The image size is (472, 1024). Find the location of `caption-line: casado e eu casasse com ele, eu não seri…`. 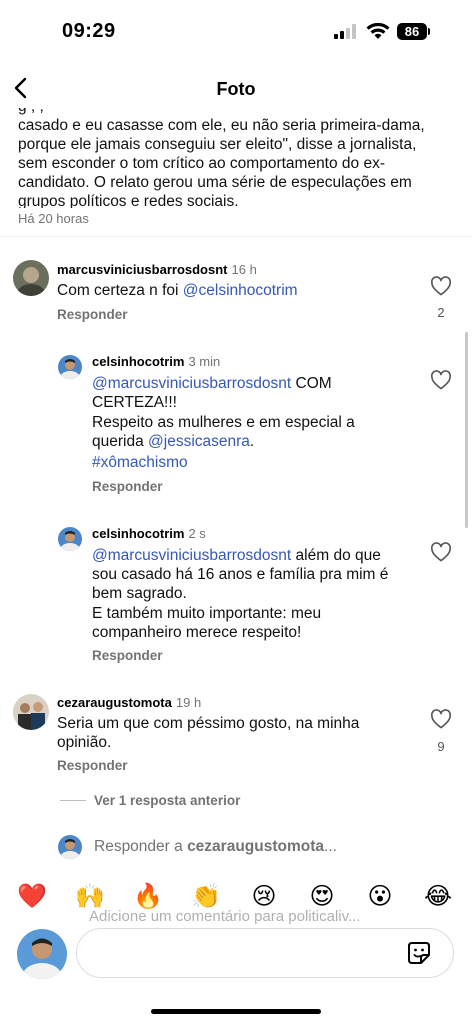

caption-line: casado e eu casasse com ele, eu não seri… is located at coordinates (221, 125).